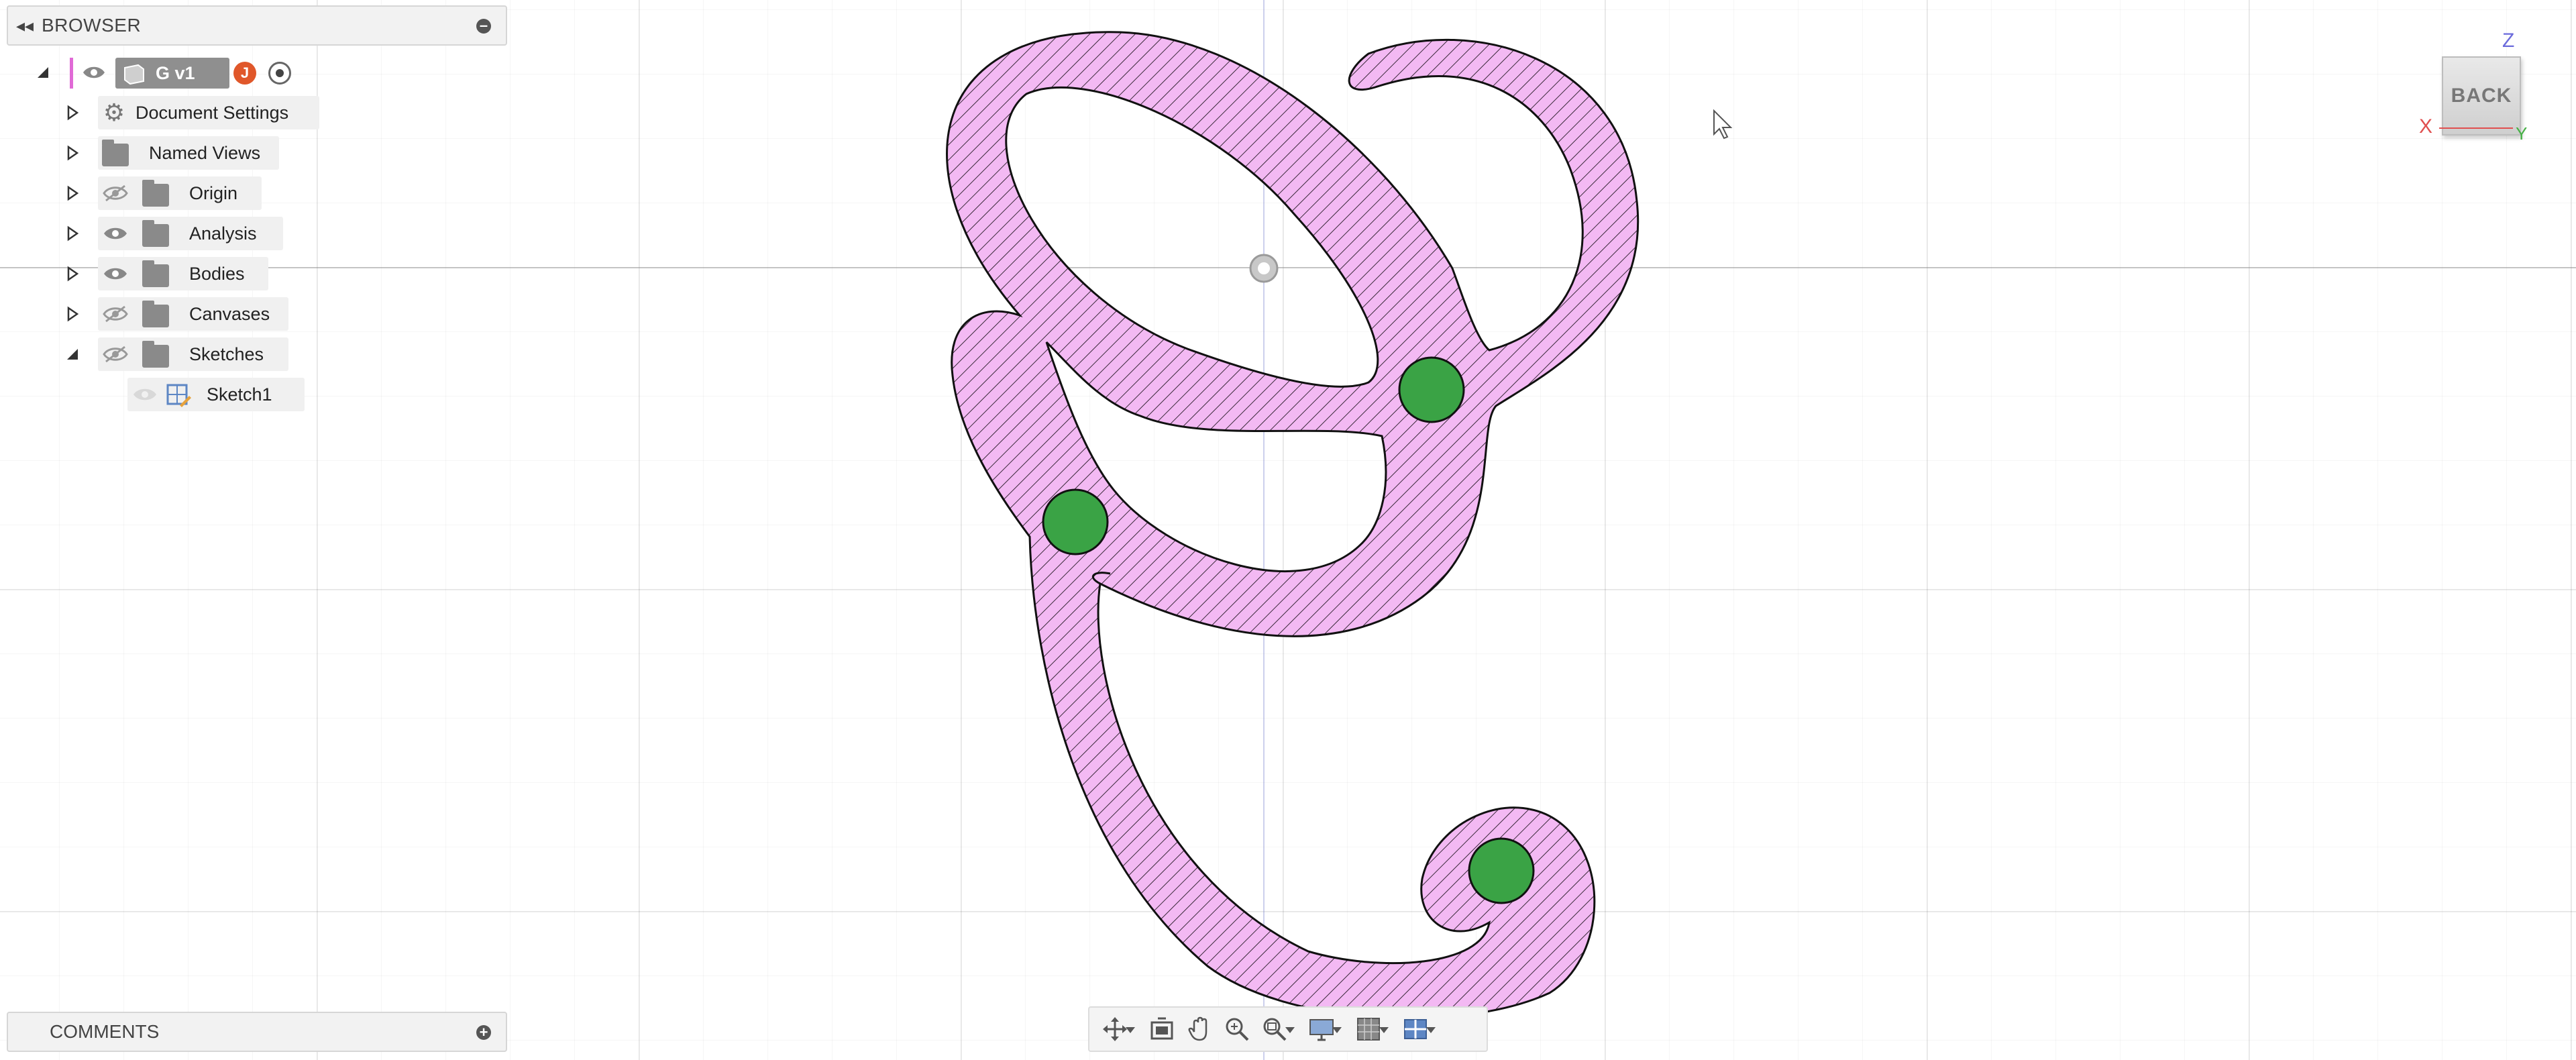 Image resolution: width=2576 pixels, height=1060 pixels. Describe the element at coordinates (279, 73) in the screenshot. I see `activate-radio` at that location.